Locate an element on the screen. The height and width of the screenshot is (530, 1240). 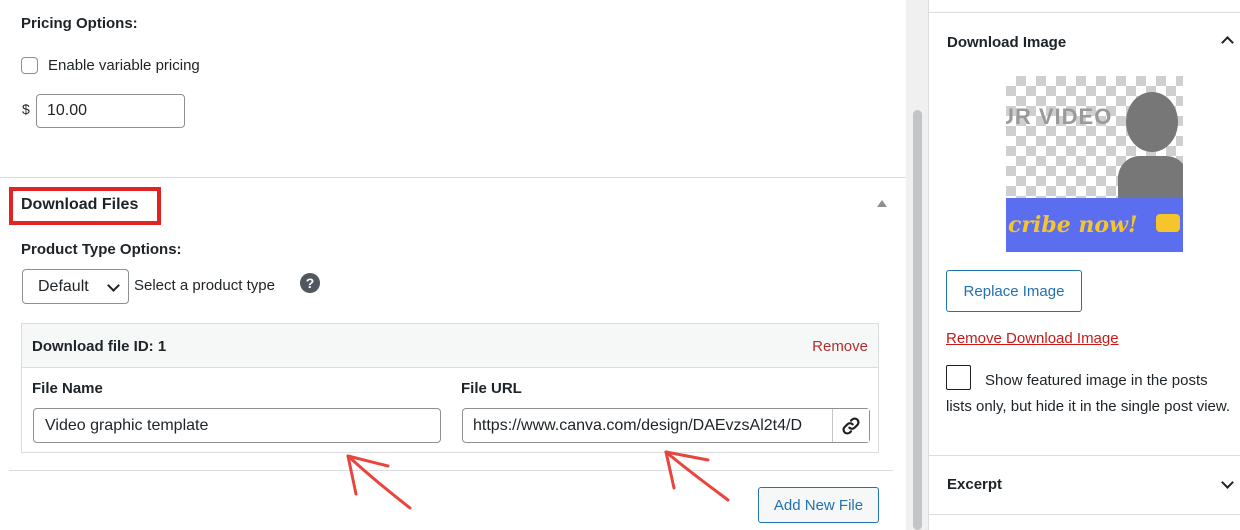
download-image-title: Download Image is located at coordinates (1006, 42).